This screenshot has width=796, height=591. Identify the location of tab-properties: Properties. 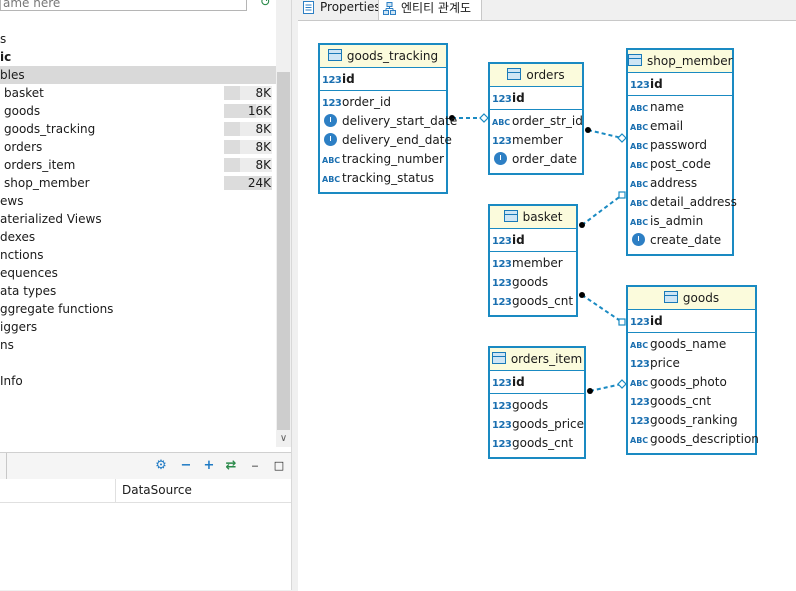
(339, 9).